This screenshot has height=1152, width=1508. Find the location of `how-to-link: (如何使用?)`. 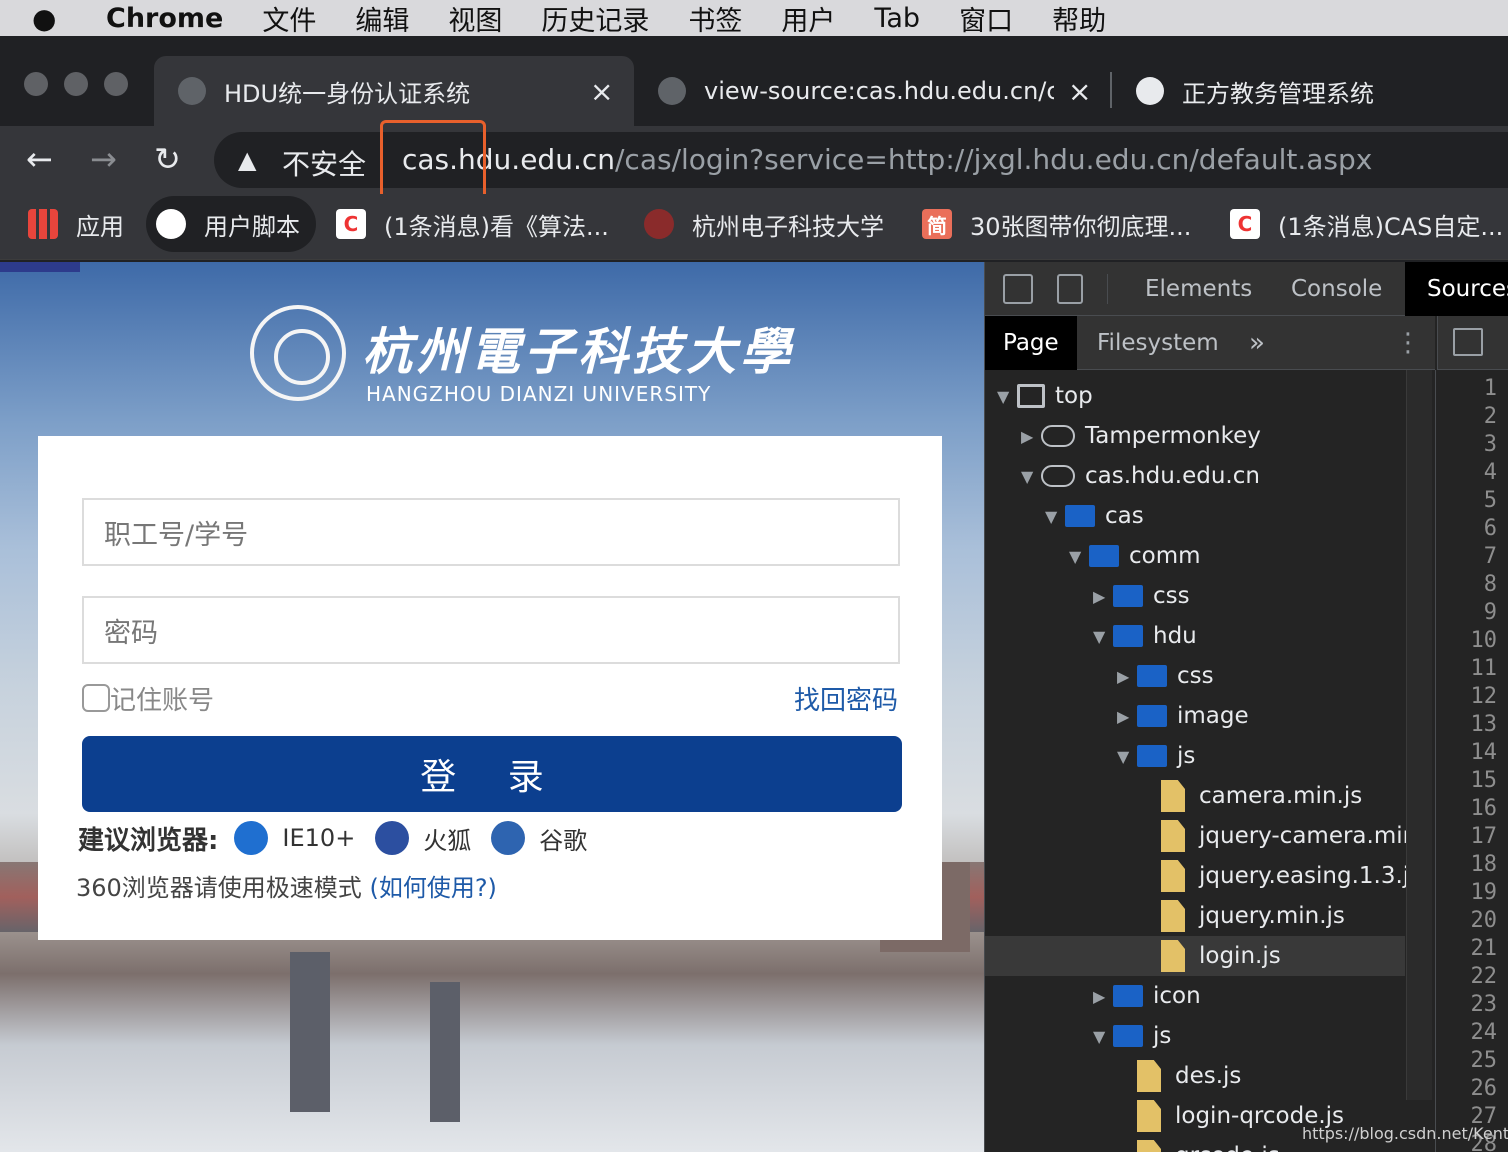

how-to-link: (如何使用?) is located at coordinates (432, 888).